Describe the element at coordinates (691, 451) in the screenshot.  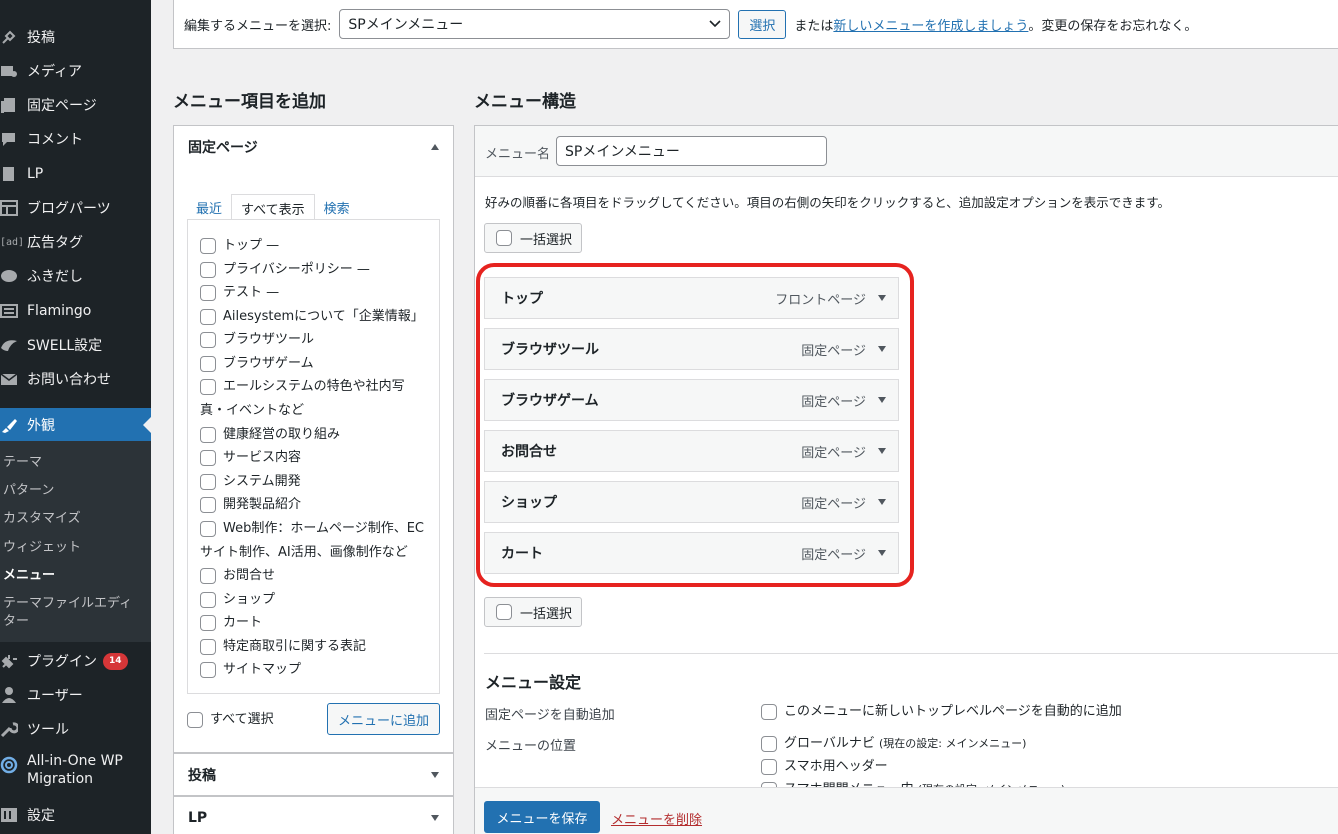
I see `menu-item-entry: お問合せ 固定ページ` at that location.